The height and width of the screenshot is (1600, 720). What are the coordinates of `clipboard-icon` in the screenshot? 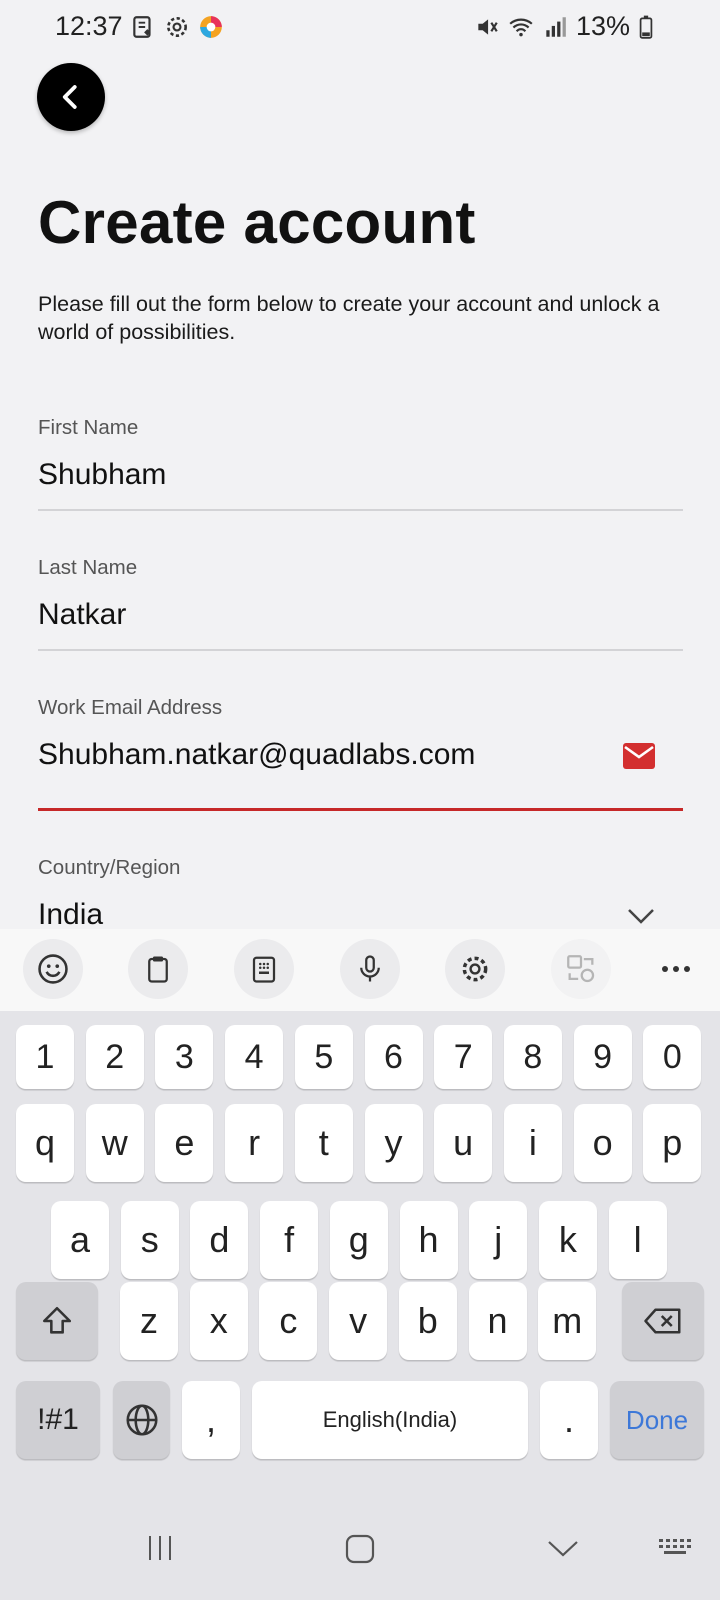 It's located at (158, 969).